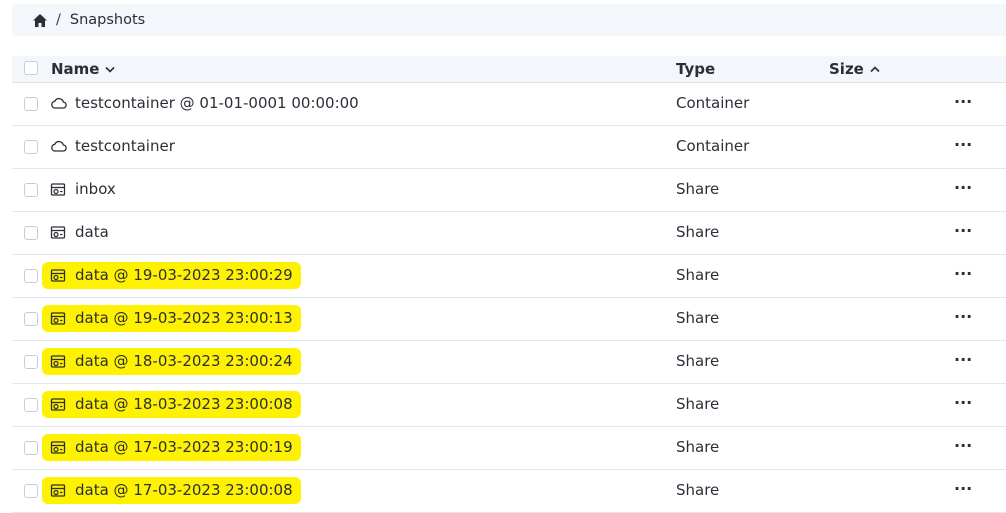 This screenshot has width=1006, height=513. I want to click on breadcrumb-current: Snapshots, so click(107, 20).